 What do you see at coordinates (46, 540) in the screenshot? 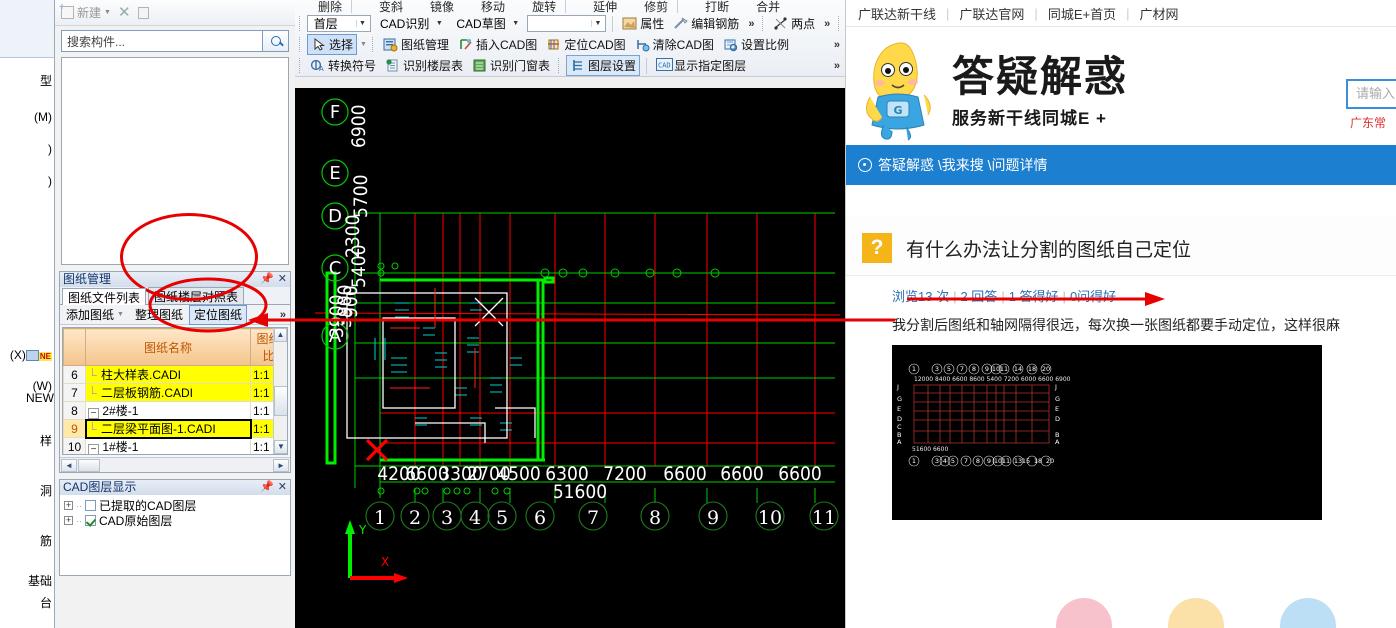
I see `strip-item-8: 筋` at bounding box center [46, 540].